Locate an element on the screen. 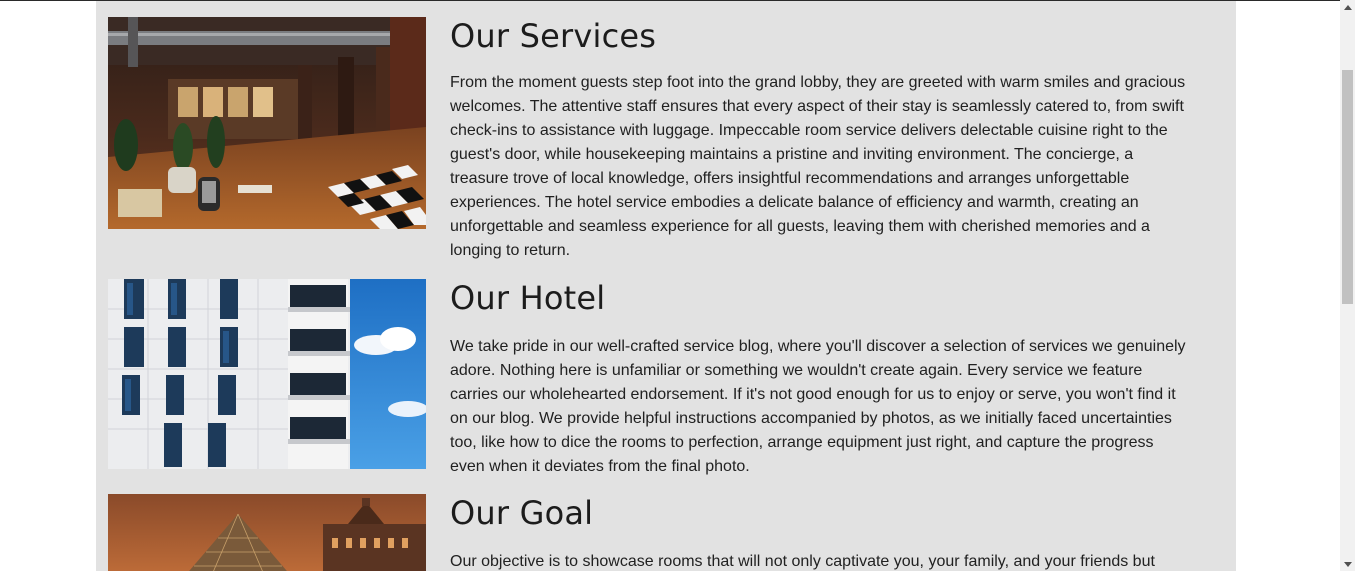 The height and width of the screenshot is (571, 1355). section-heading: Our Goal is located at coordinates (522, 513).